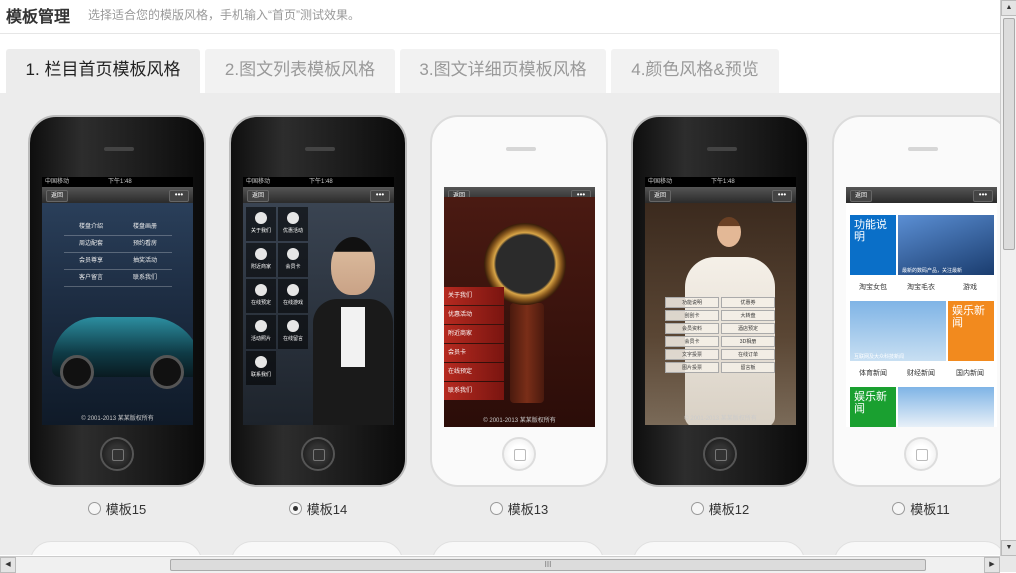  I want to click on chat-icon, so click(293, 326).